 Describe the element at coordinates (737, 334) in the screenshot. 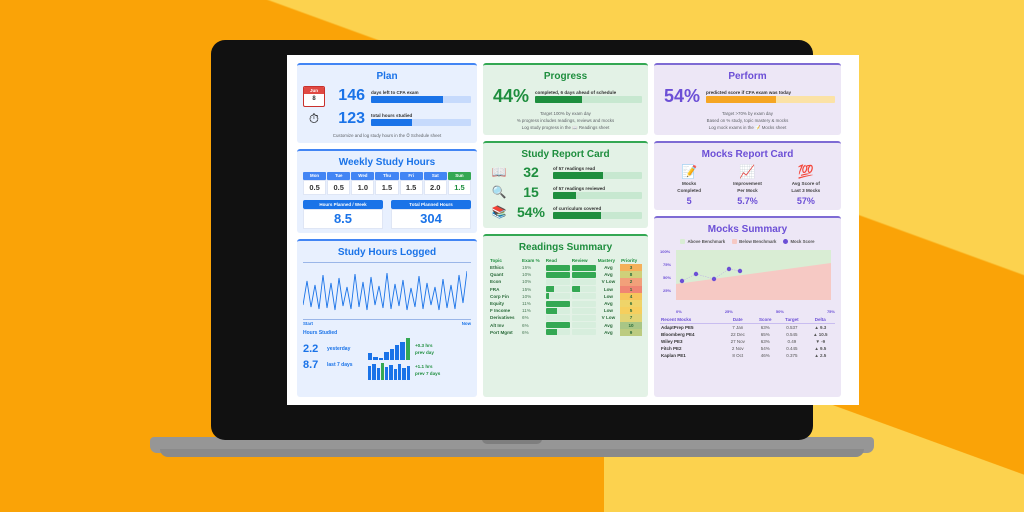

I see `cell-mock-date: 22 Dec` at that location.